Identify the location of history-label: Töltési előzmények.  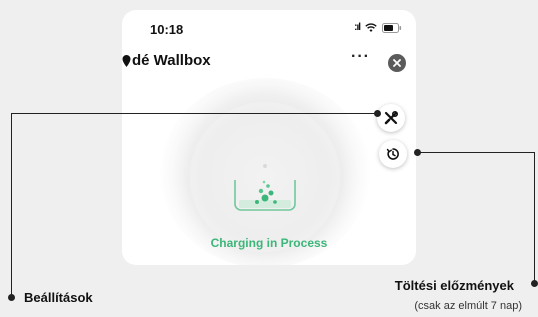
(454, 285).